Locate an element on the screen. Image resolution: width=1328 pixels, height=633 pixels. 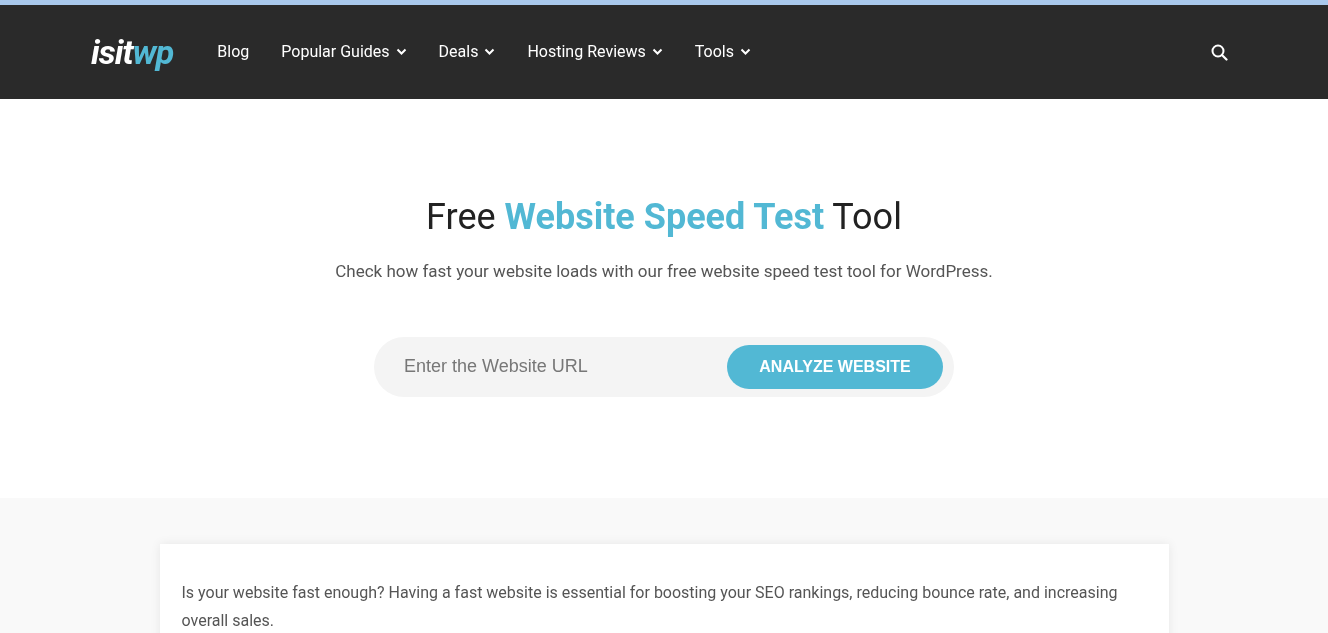
nav-menu-item: Blog is located at coordinates (233, 52).